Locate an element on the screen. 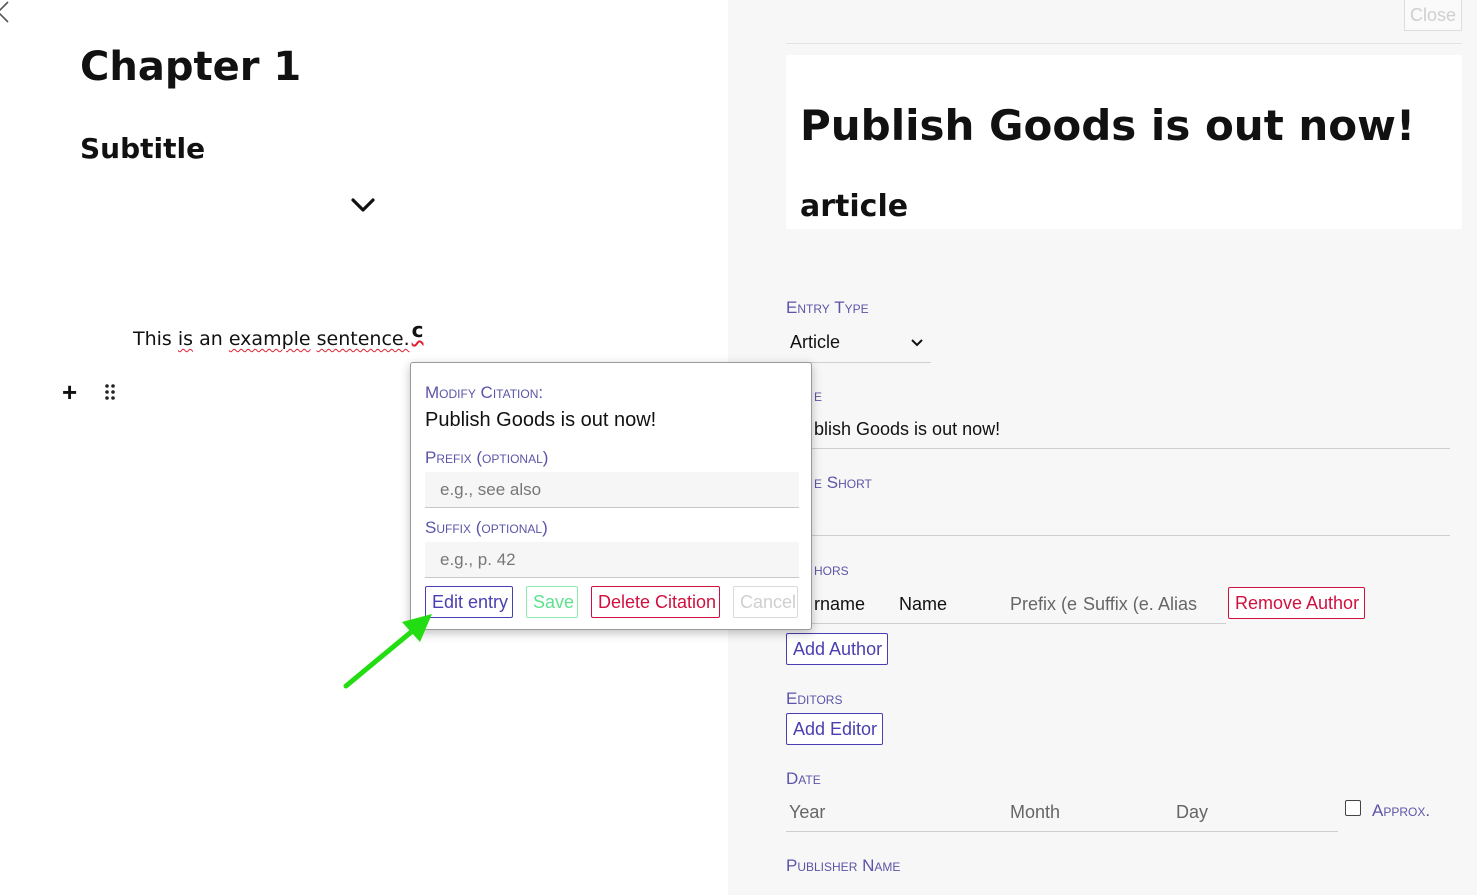 Image resolution: width=1477 pixels, height=895 pixels. date-year-field: Year is located at coordinates (807, 812).